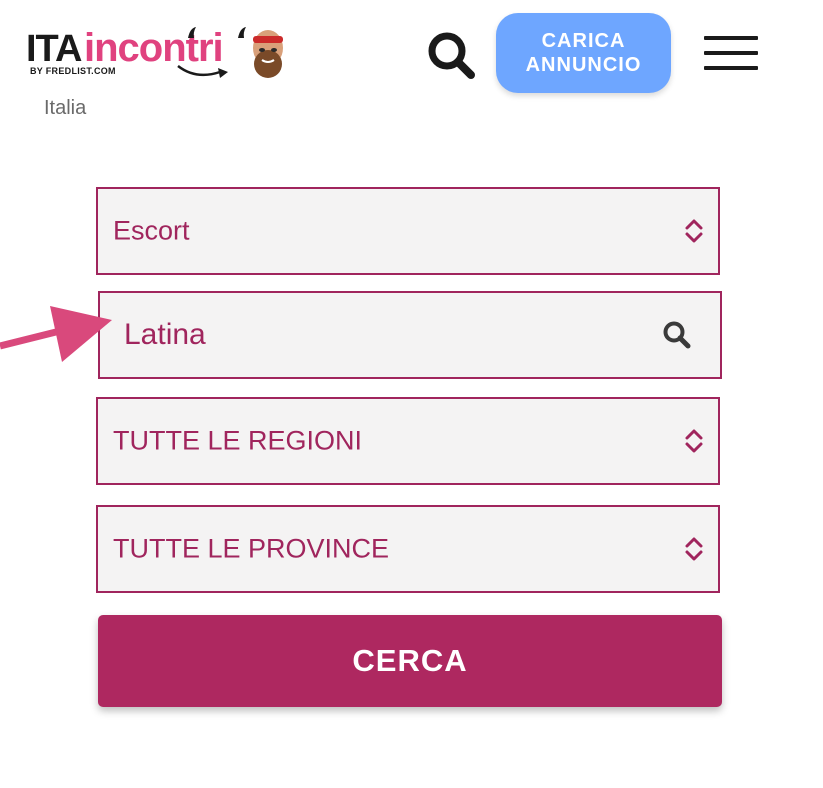 This screenshot has width=823, height=788. Describe the element at coordinates (238, 440) in the screenshot. I see `region-select-value: TUTTE LE REGIONI` at that location.